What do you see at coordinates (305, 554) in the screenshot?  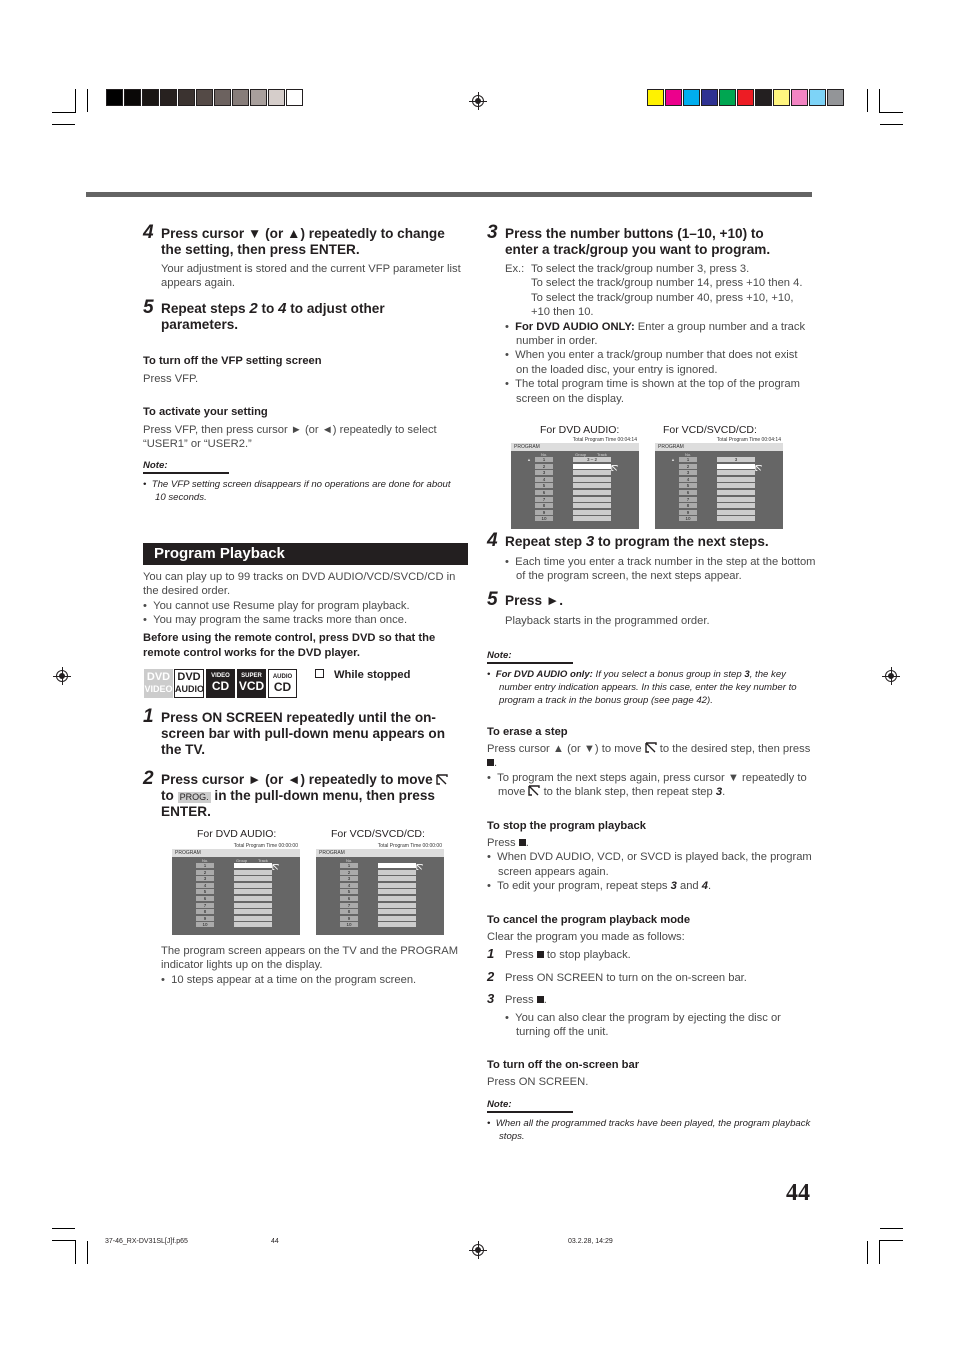 I see `section-title: Program Playback` at bounding box center [305, 554].